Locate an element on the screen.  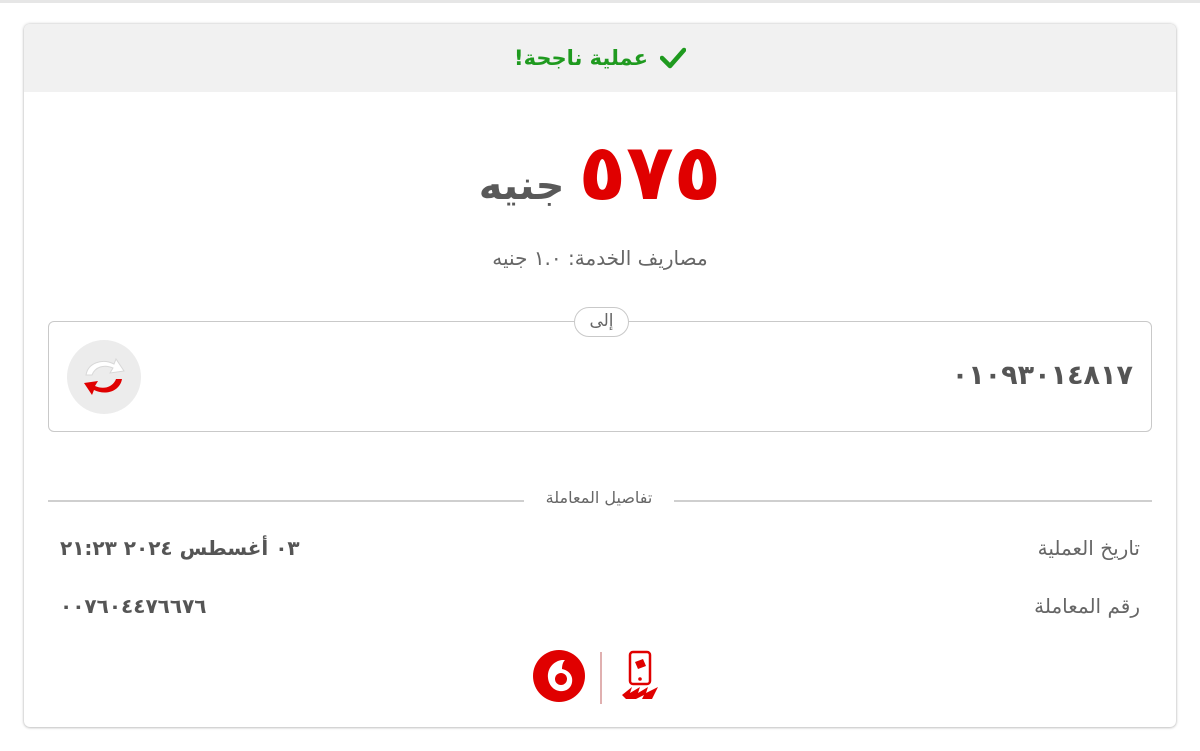
vodafone-logo is located at coordinates (559, 678).